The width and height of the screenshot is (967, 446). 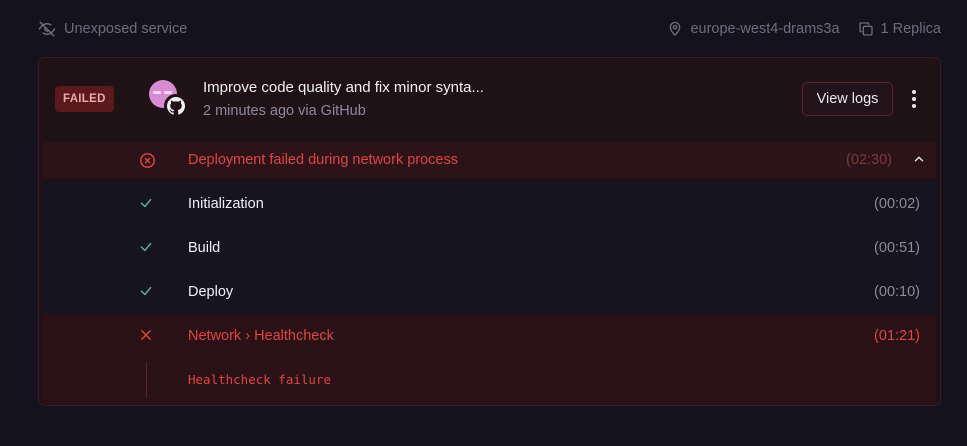 What do you see at coordinates (897, 204) in the screenshot?
I see `step-duration: (00:02)` at bounding box center [897, 204].